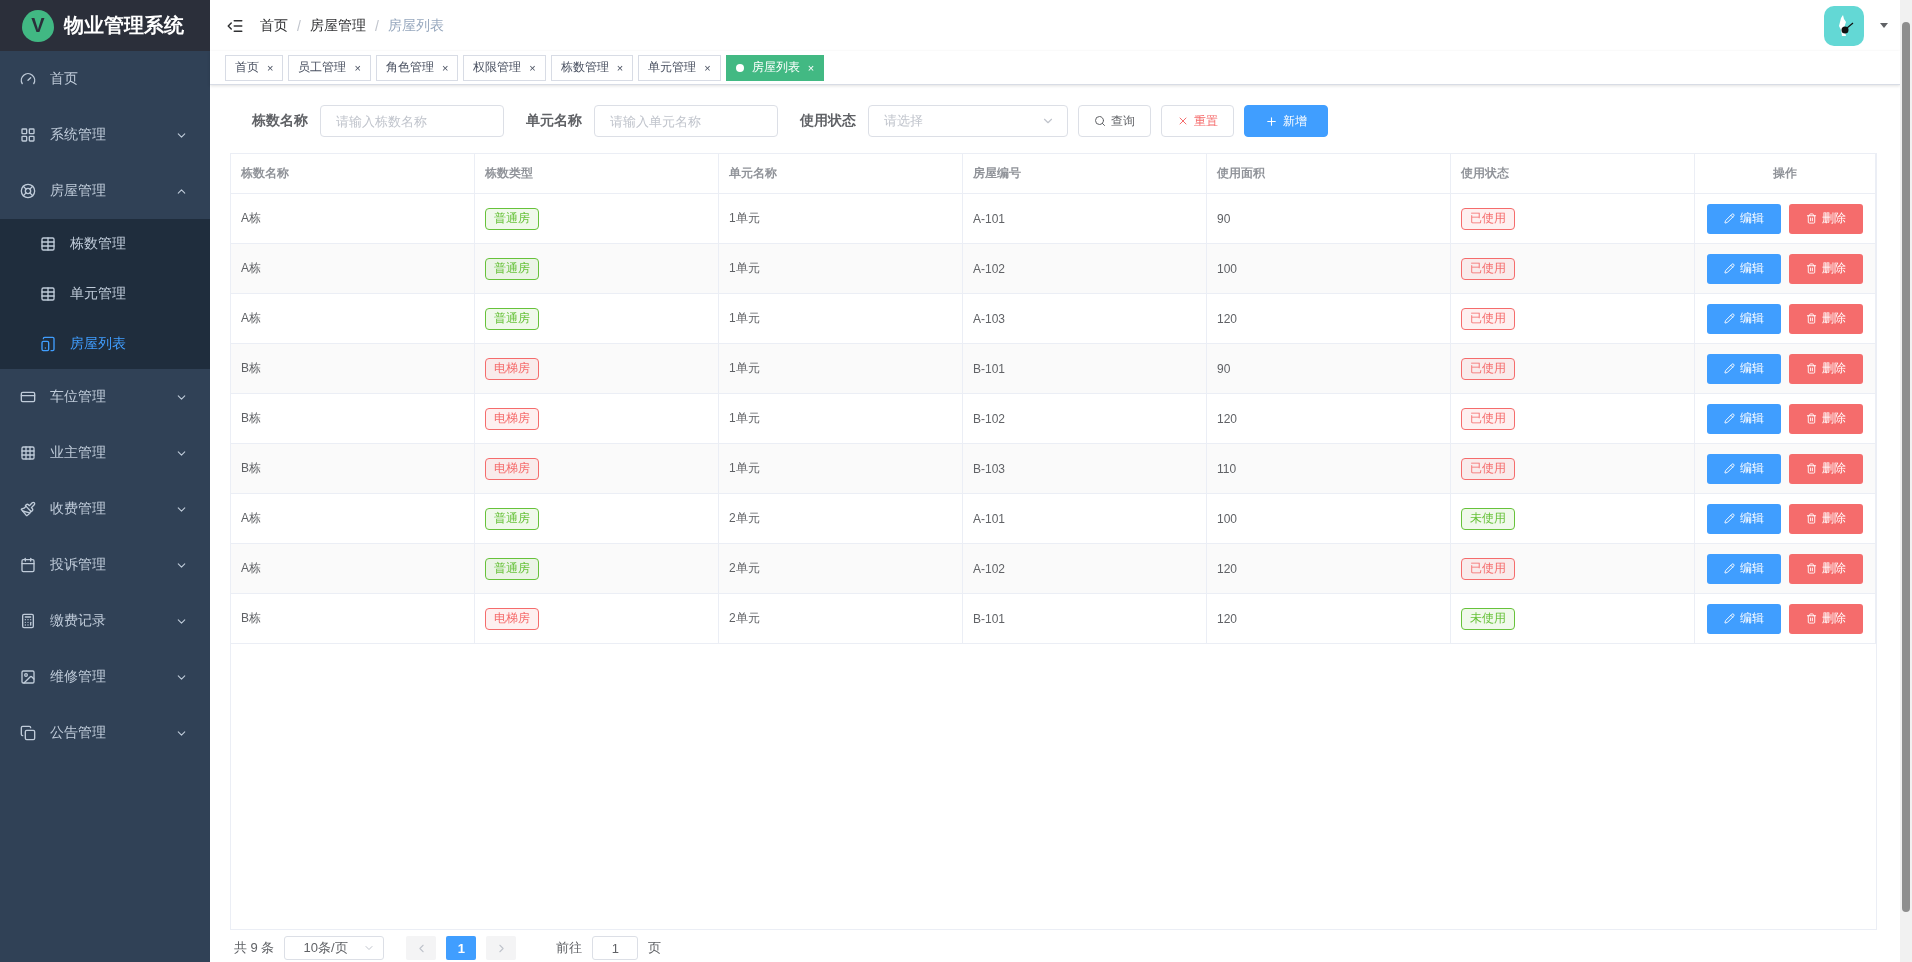  What do you see at coordinates (105, 509) in the screenshot?
I see `sidebar-item: 收费管理` at bounding box center [105, 509].